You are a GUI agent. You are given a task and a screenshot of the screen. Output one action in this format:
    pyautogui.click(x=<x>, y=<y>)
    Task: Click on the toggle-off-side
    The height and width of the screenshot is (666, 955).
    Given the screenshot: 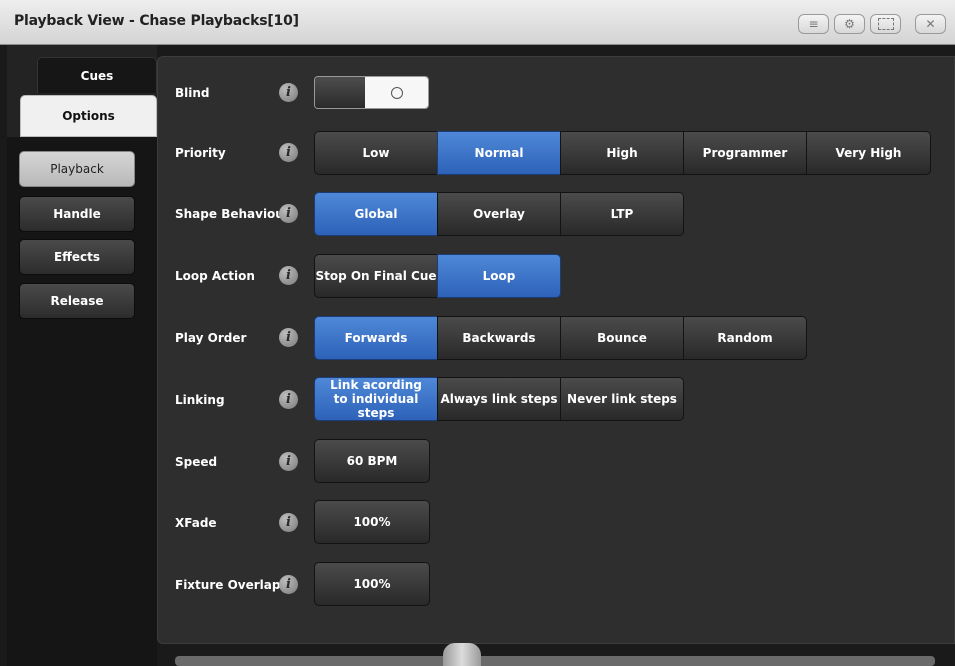 What is the action you would take?
    pyautogui.click(x=340, y=92)
    